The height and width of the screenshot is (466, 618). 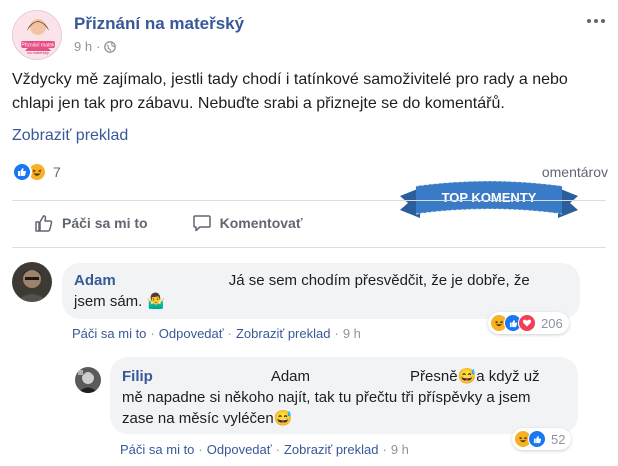 I want to click on like-button: Páči sa mi to, so click(x=91, y=223).